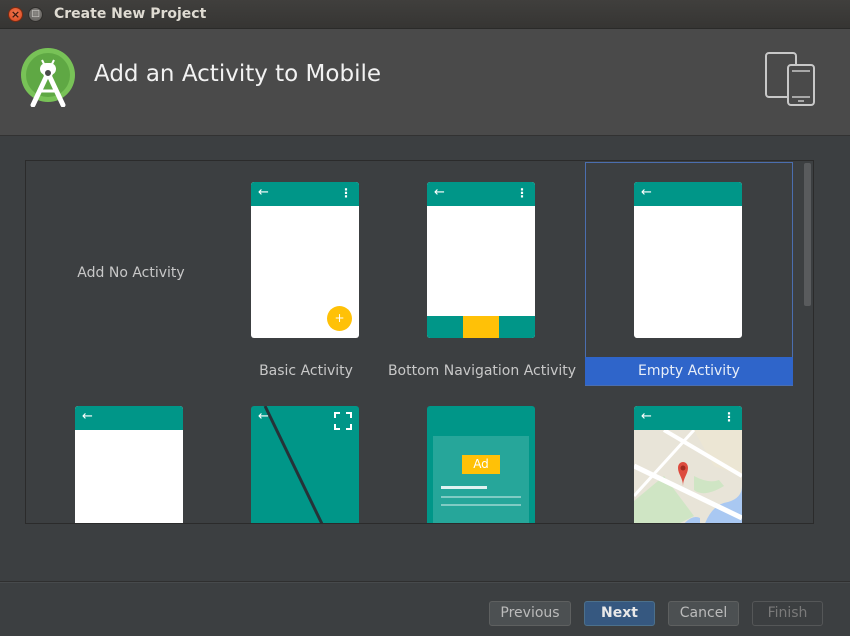 Image resolution: width=850 pixels, height=636 pixels. Describe the element at coordinates (343, 421) in the screenshot. I see `fullscreen-icon` at that location.